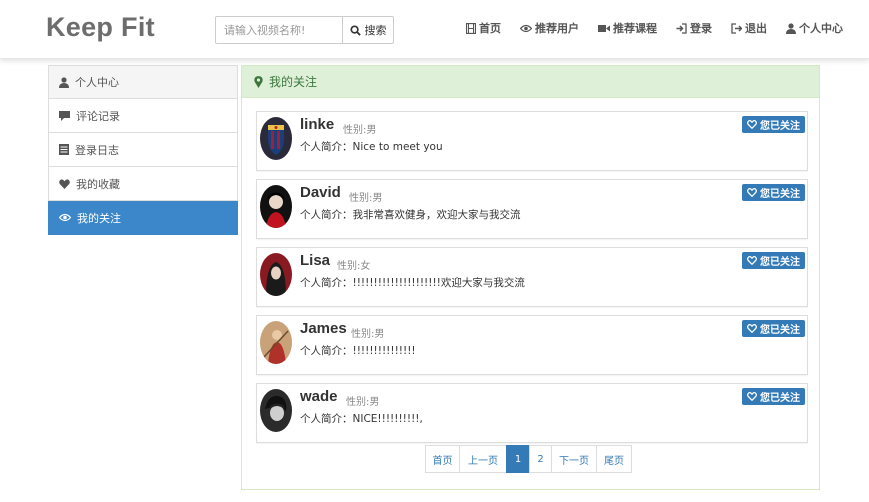  I want to click on sidebar-item-label: 我的收藏, so click(98, 184).